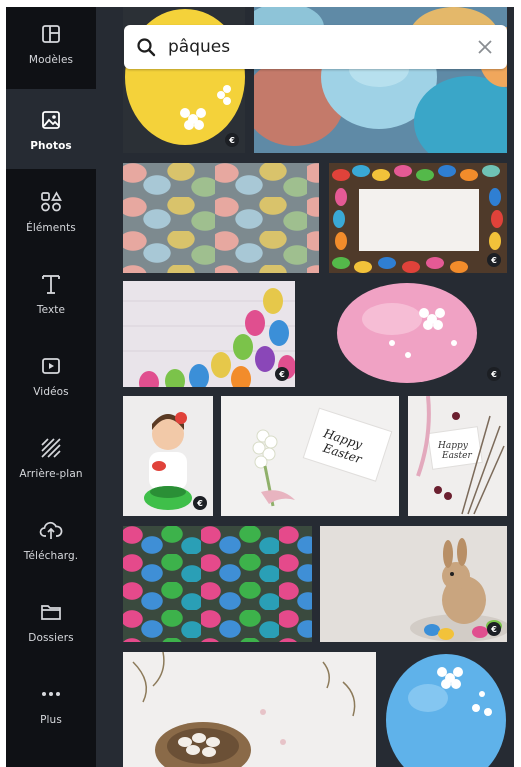 Image resolution: width=521 pixels, height=767 pixels. I want to click on sidebar-item-label: Plus, so click(51, 720).